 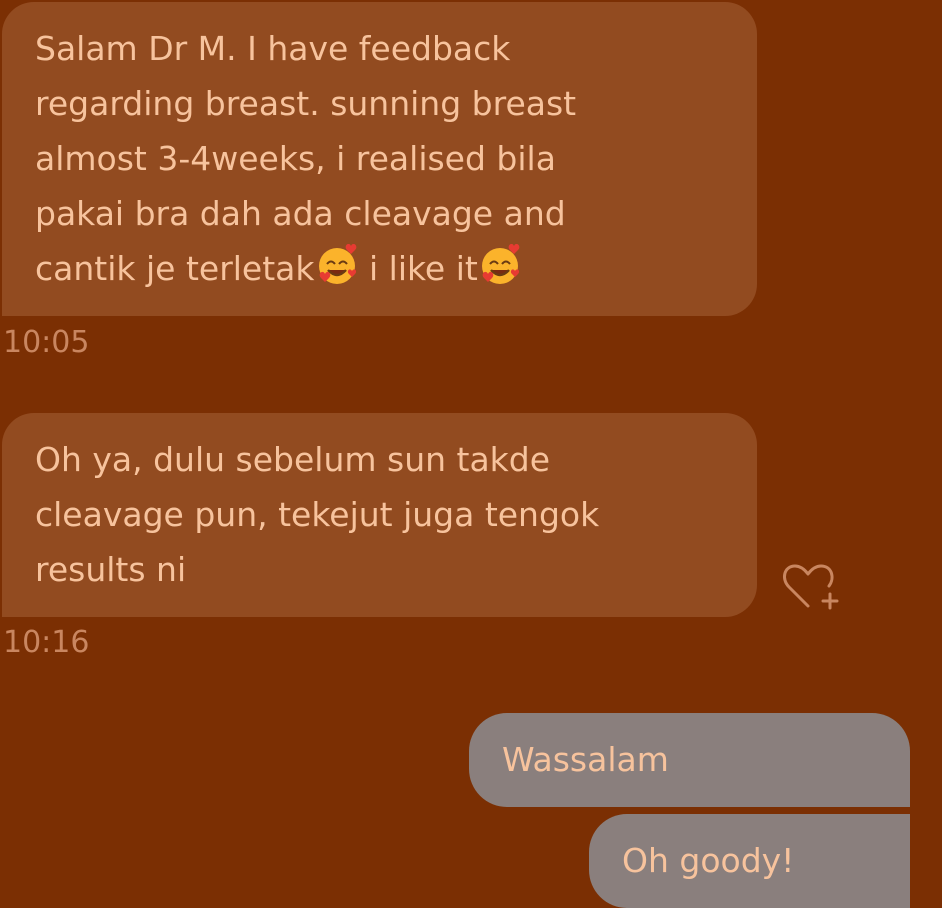 What do you see at coordinates (273, 48) in the screenshot?
I see `message-line: Salam Dr M. I have feedback` at bounding box center [273, 48].